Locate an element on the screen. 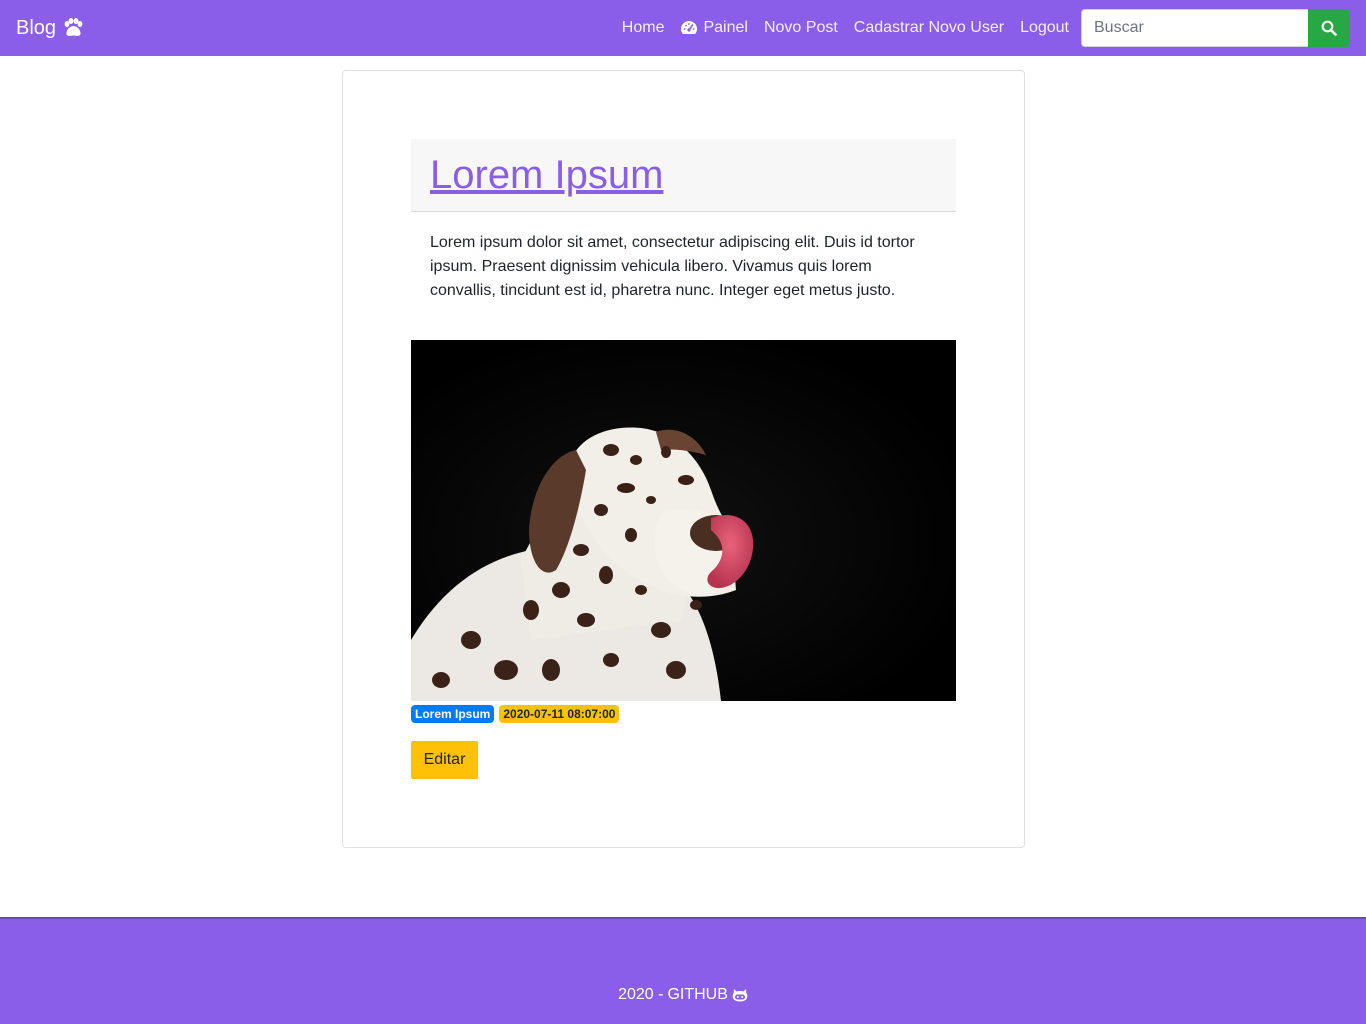 The width and height of the screenshot is (1366, 1024). nav-painel-link: Painel is located at coordinates (713, 28).